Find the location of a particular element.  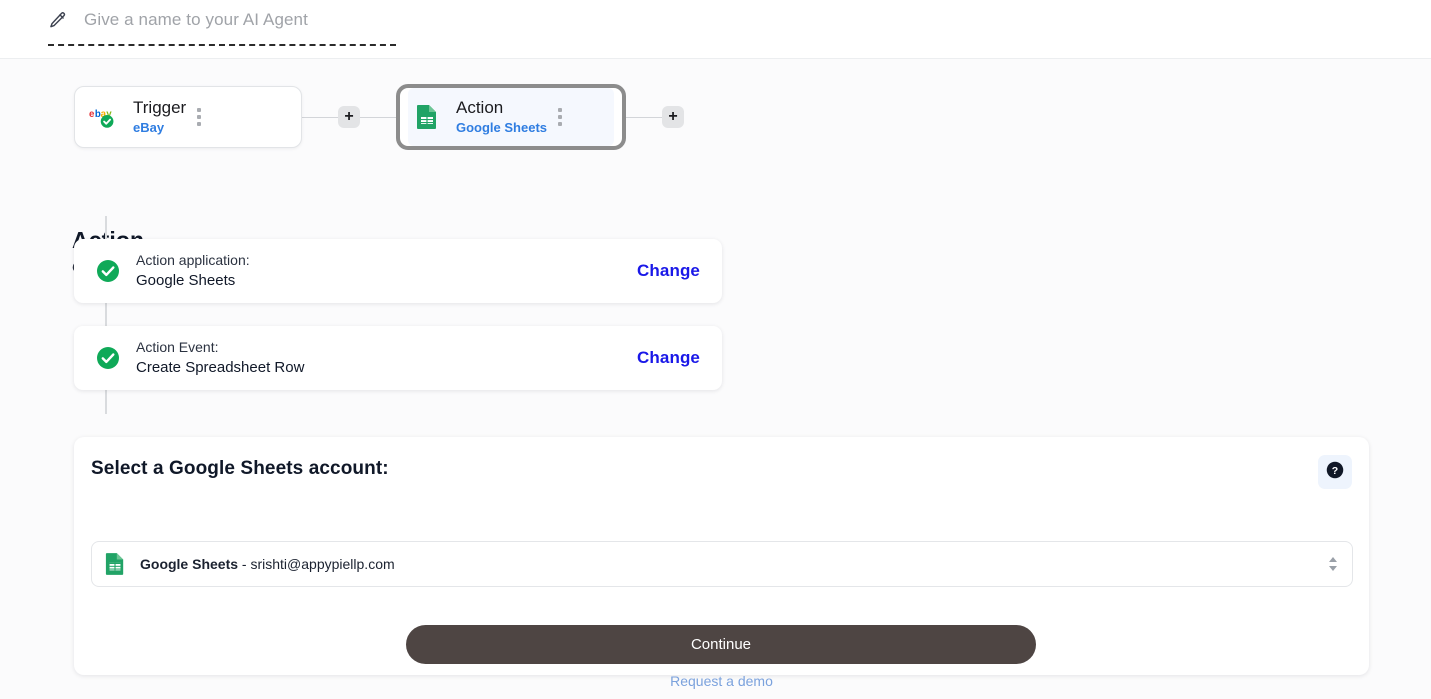

step-card-1-label: Action application: is located at coordinates (193, 260).